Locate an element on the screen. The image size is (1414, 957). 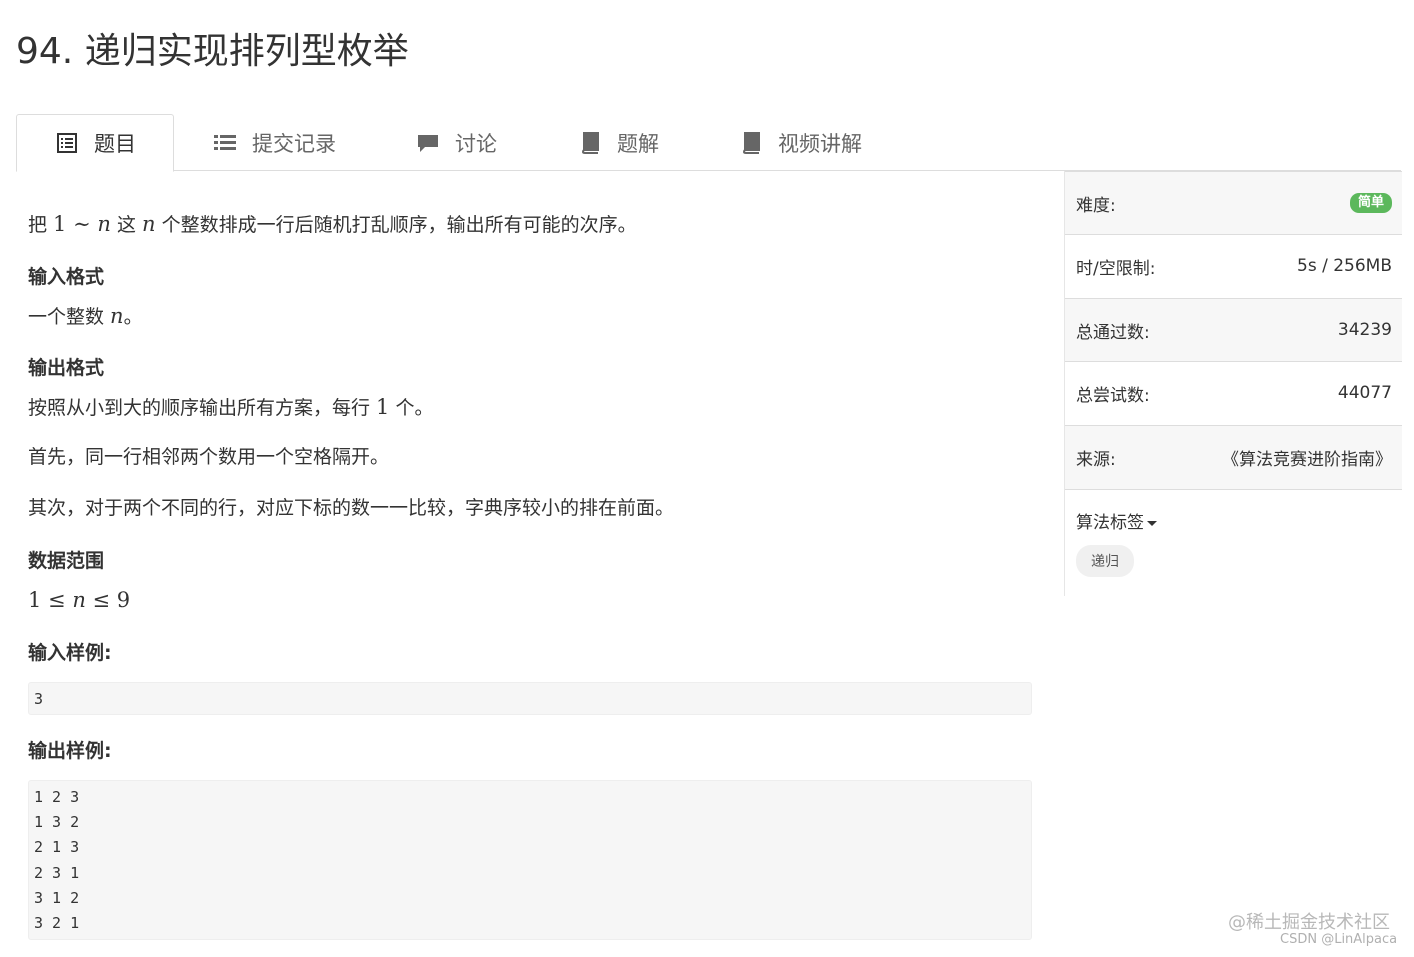
tag-recursion: 递归 is located at coordinates (1105, 561).